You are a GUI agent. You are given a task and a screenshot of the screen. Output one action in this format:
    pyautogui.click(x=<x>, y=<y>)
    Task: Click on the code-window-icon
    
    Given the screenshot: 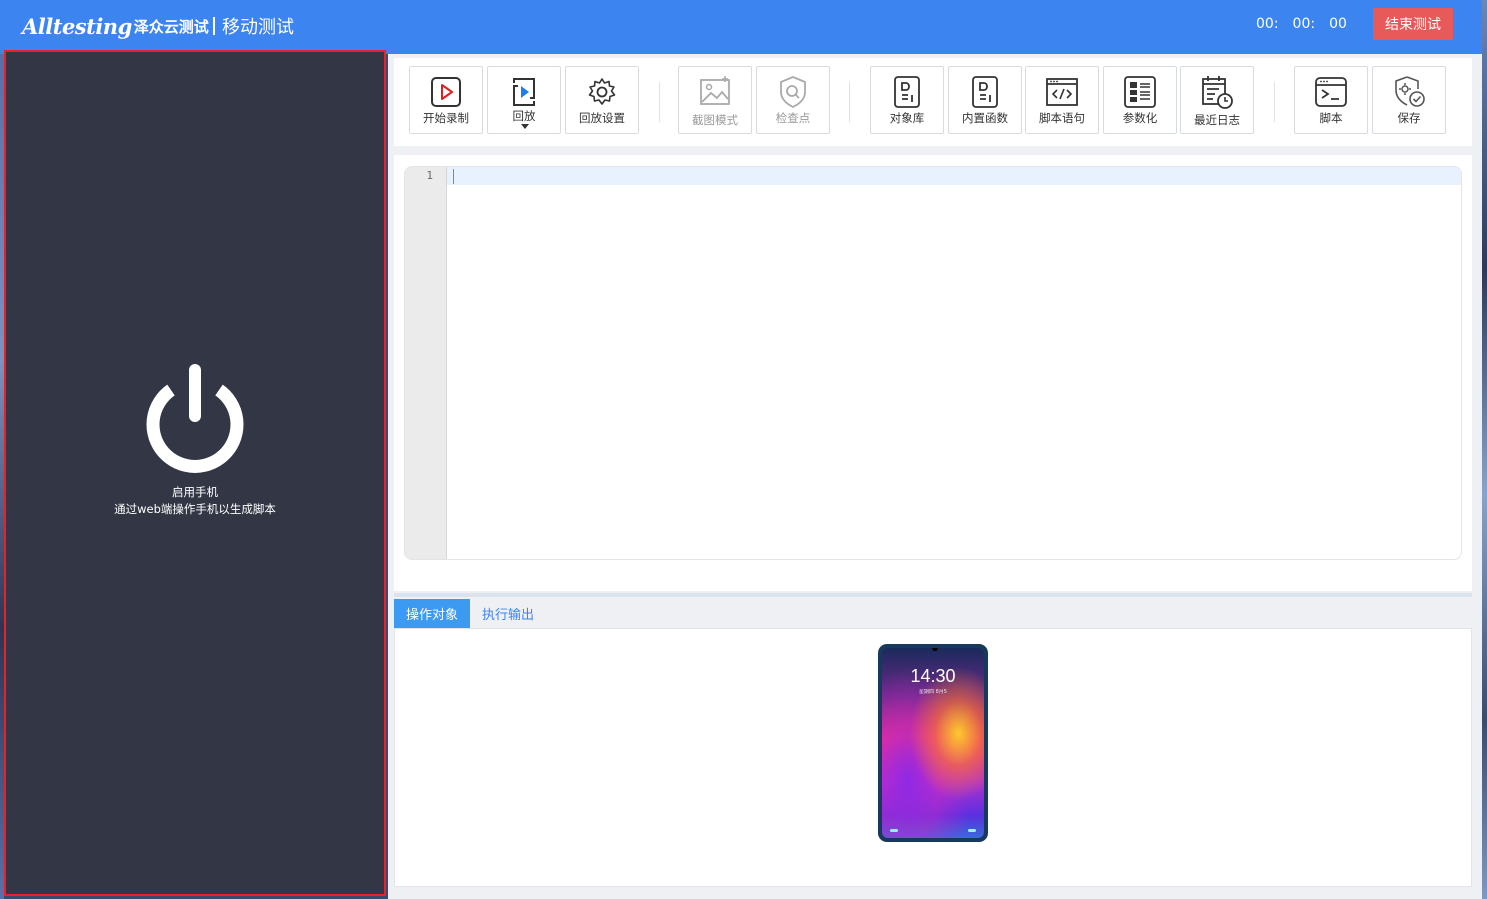 What is the action you would take?
    pyautogui.click(x=1062, y=92)
    